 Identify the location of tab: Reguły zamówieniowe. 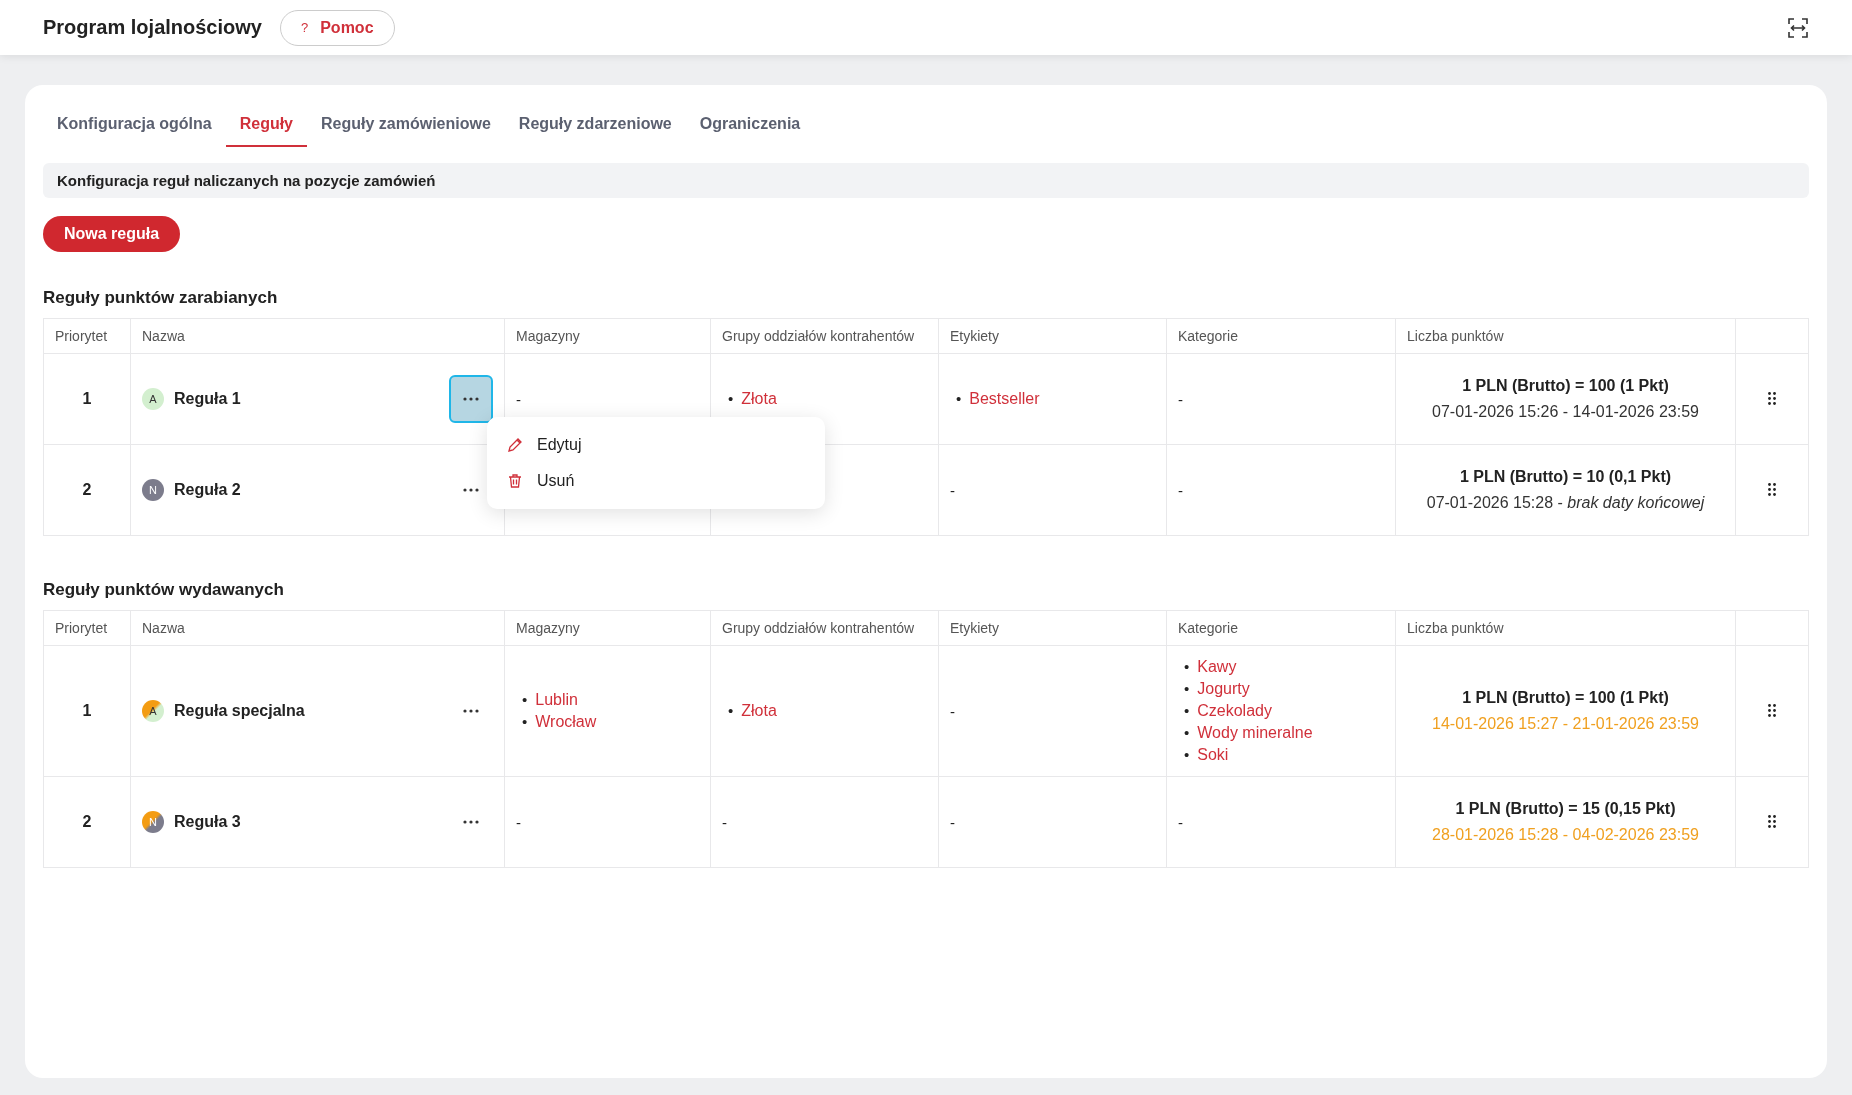
(406, 126).